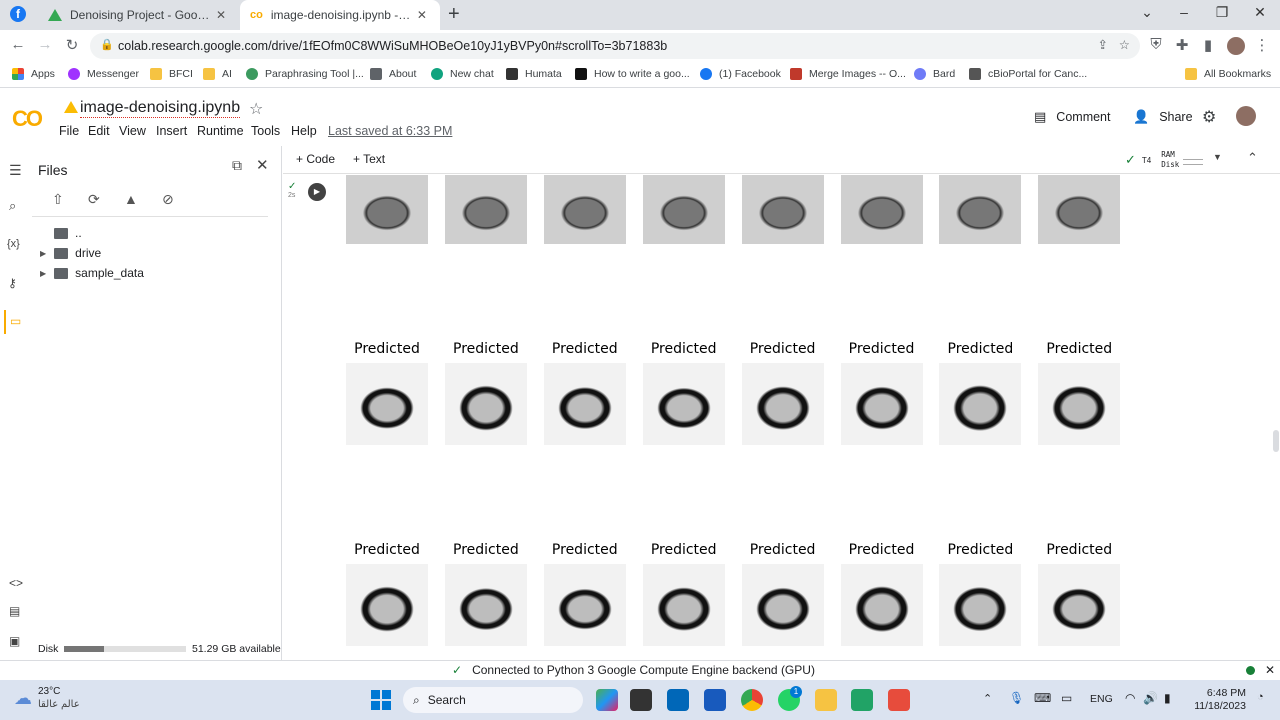 This screenshot has width=1280, height=720. Describe the element at coordinates (1124, 44) in the screenshot. I see `bookmark-star-icon: ☆` at that location.